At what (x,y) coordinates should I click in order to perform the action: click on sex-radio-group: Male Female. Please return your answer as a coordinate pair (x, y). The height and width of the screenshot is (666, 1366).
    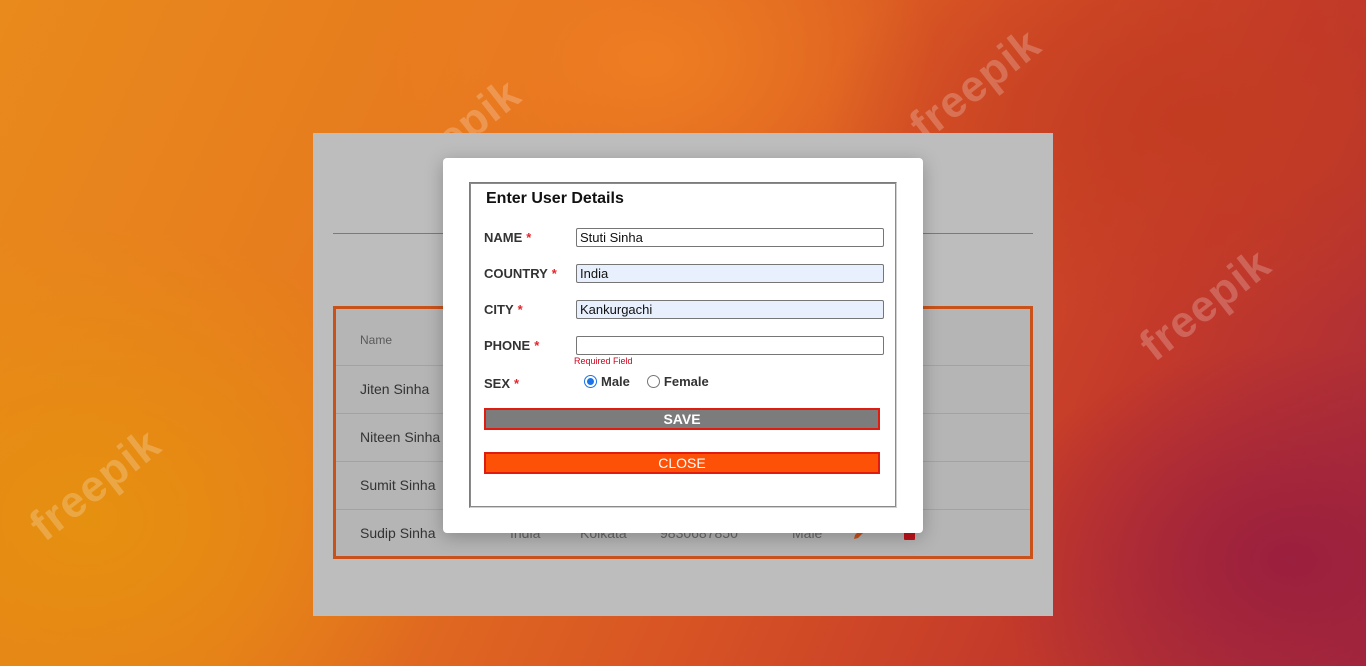
    Looking at the image, I should click on (655, 381).